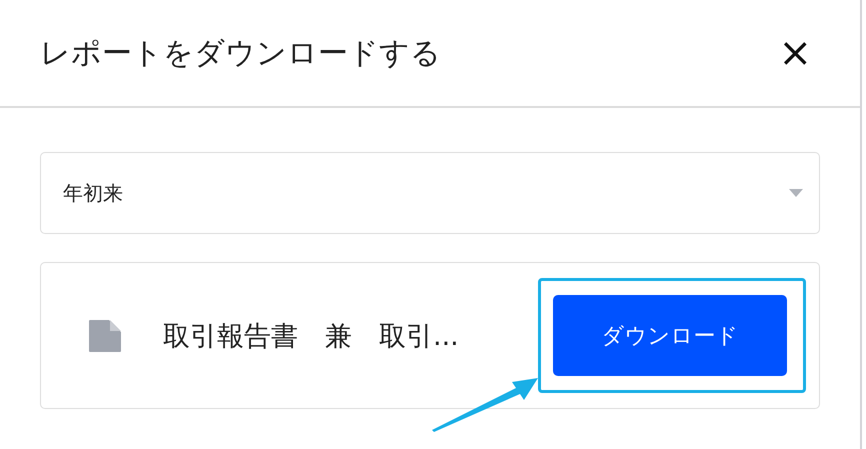 This screenshot has height=449, width=866. I want to click on dialog-title: レポートをダウンロードする, so click(240, 53).